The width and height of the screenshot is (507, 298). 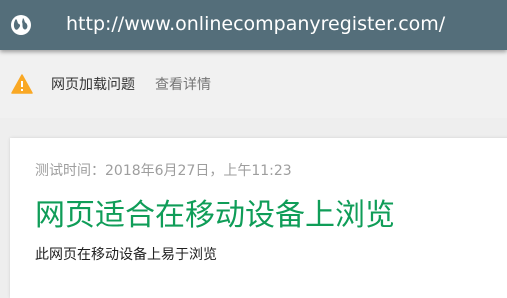 What do you see at coordinates (163, 171) in the screenshot?
I see `test-time: 测试时间：2018年6月27日，上午11:23` at bounding box center [163, 171].